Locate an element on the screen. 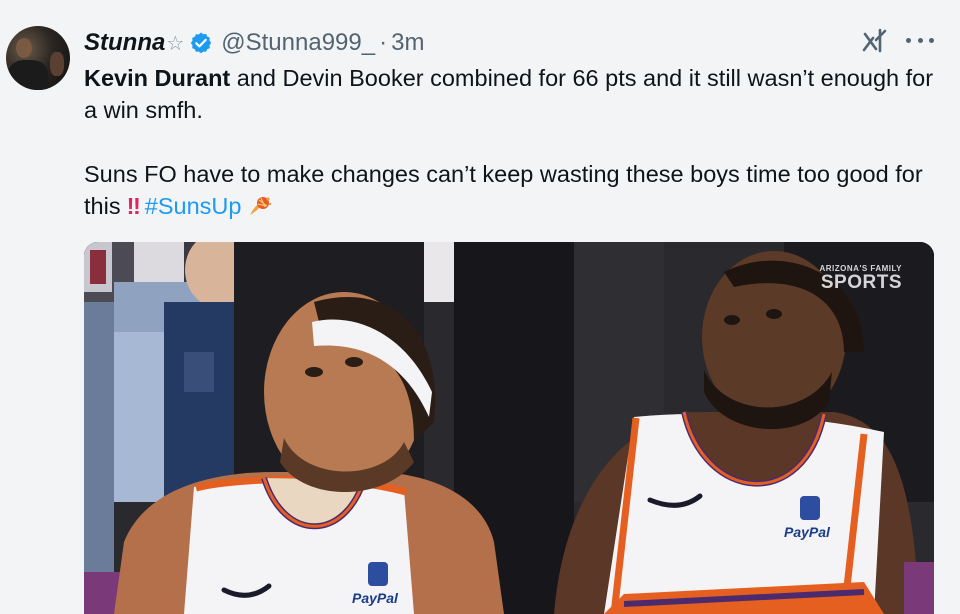  hashtag-link: #SunsUp is located at coordinates (193, 206).